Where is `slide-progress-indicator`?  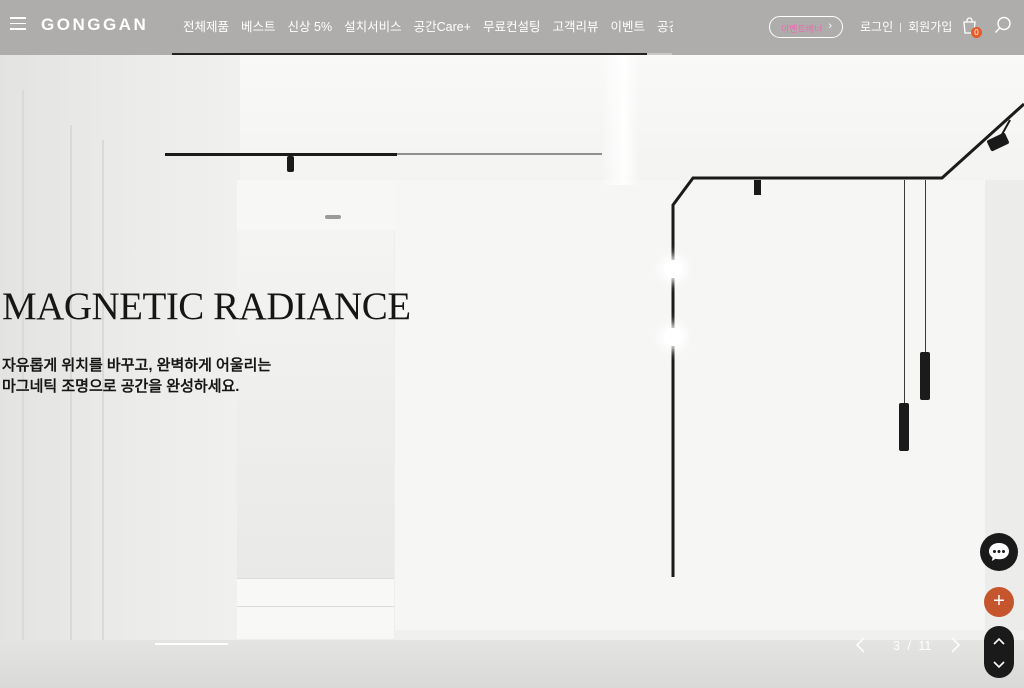
slide-progress-indicator is located at coordinates (191, 644).